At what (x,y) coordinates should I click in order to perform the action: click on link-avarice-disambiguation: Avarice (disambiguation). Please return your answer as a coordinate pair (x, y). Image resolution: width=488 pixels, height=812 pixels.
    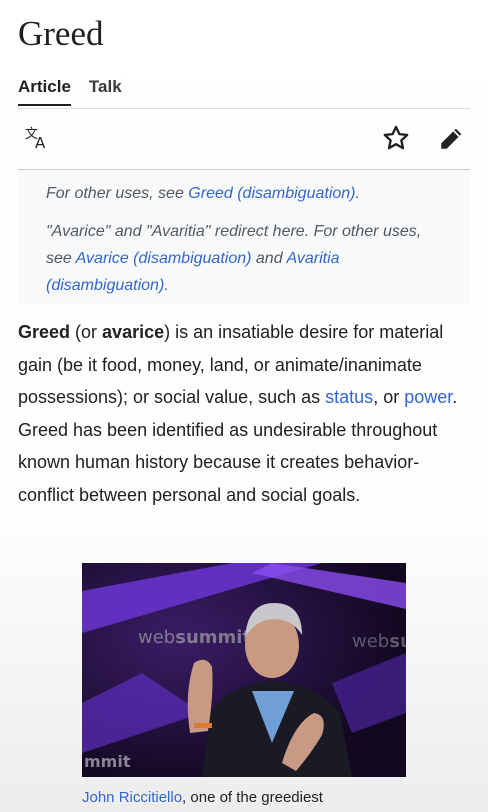
    Looking at the image, I should click on (164, 258).